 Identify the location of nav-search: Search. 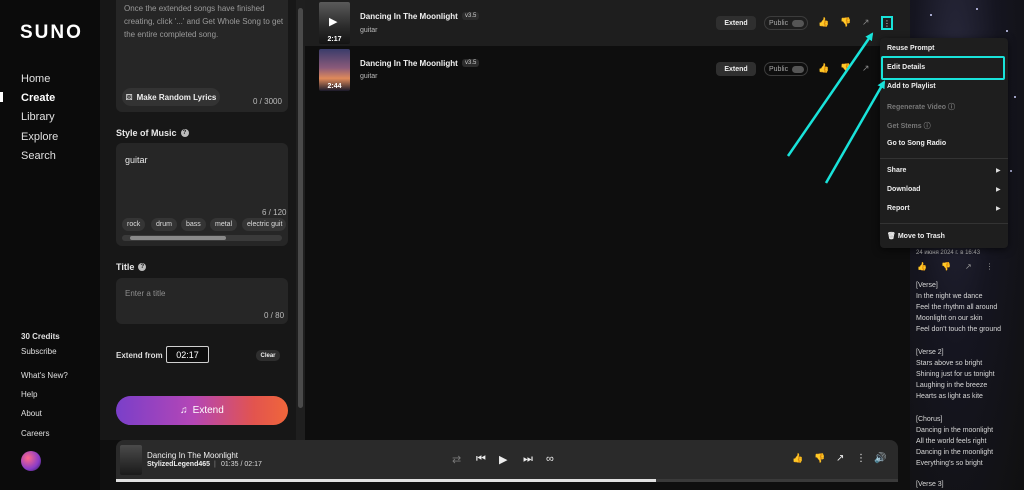
(38, 156).